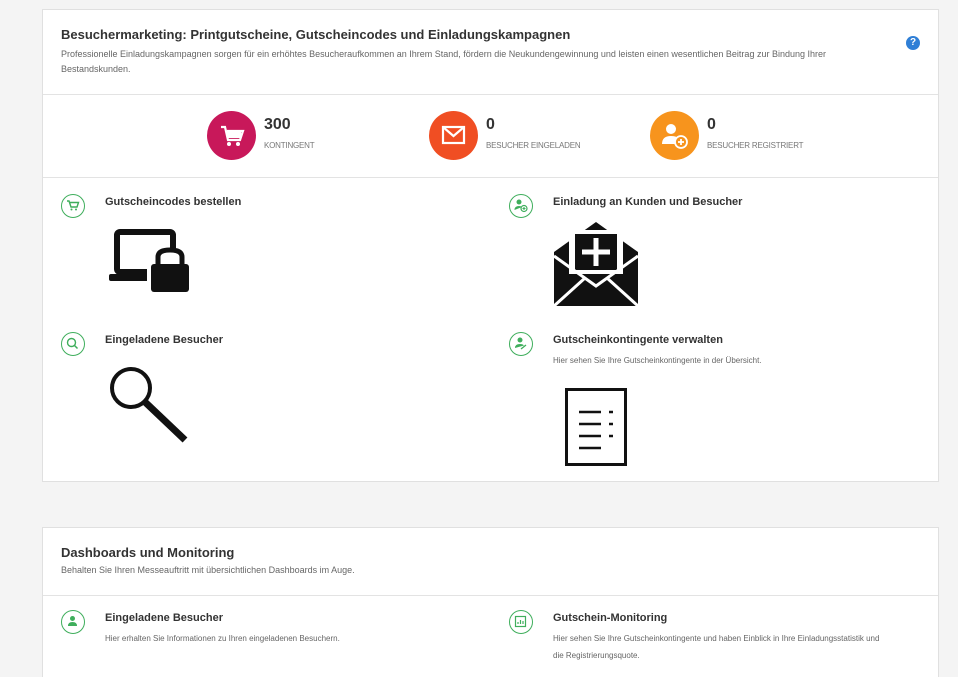  I want to click on search-icon, so click(73, 344).